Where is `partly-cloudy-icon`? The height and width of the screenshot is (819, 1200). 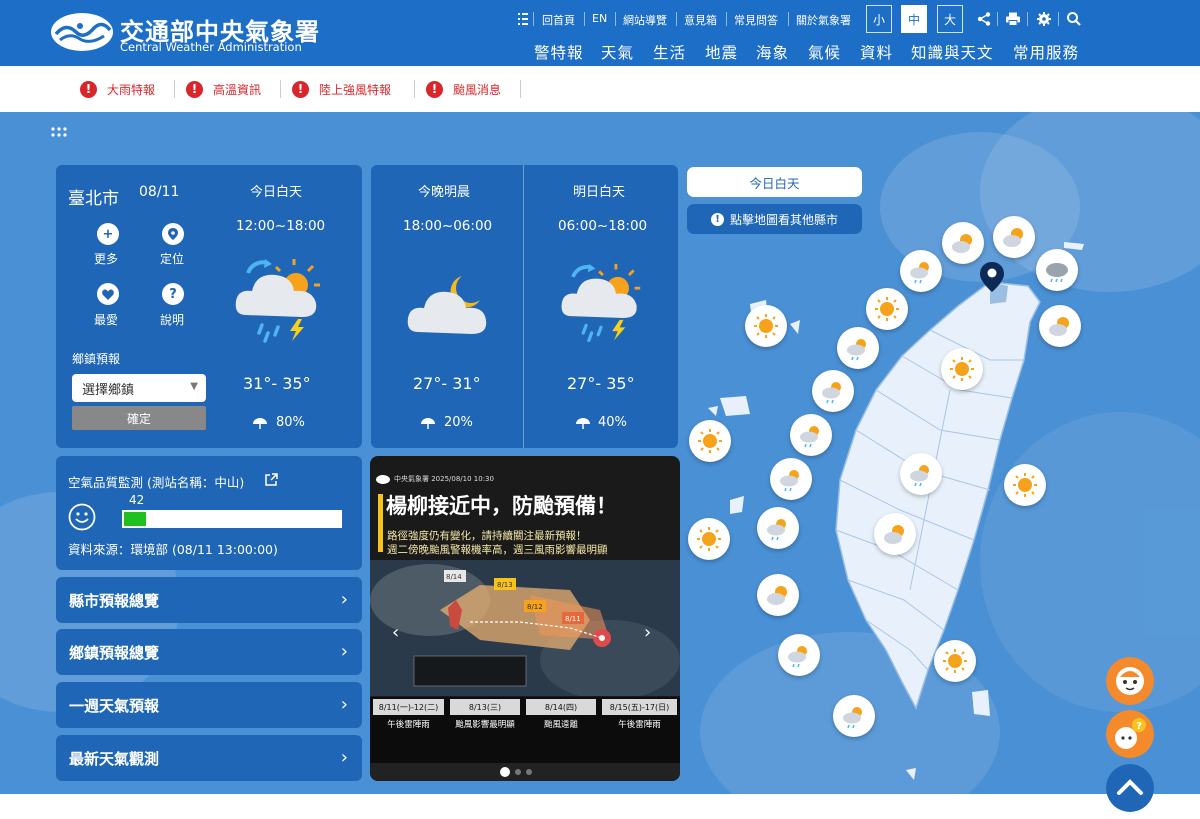 partly-cloudy-icon is located at coordinates (894, 534).